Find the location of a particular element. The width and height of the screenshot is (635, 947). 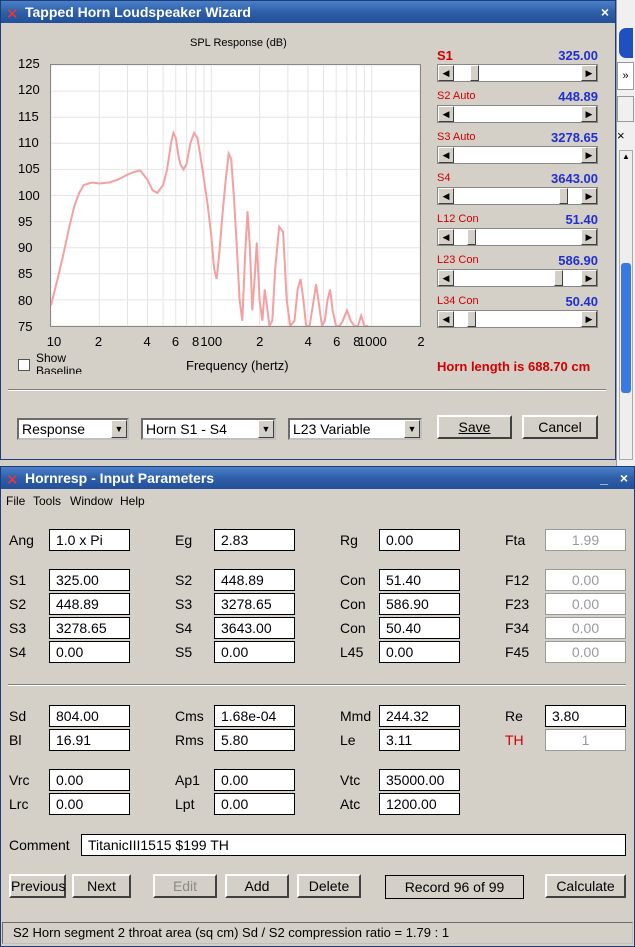

calculate-button: Calculate is located at coordinates (585, 886).